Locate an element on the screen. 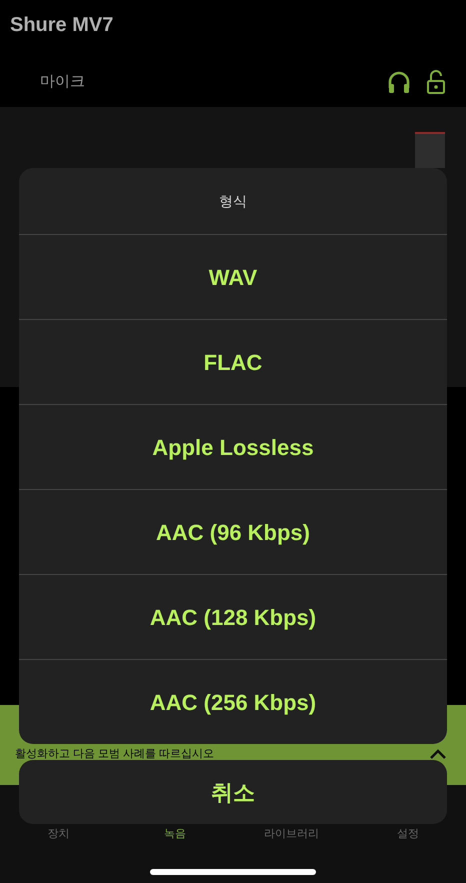 Image resolution: width=466 pixels, height=883 pixels. format-option: FLAC is located at coordinates (233, 361).